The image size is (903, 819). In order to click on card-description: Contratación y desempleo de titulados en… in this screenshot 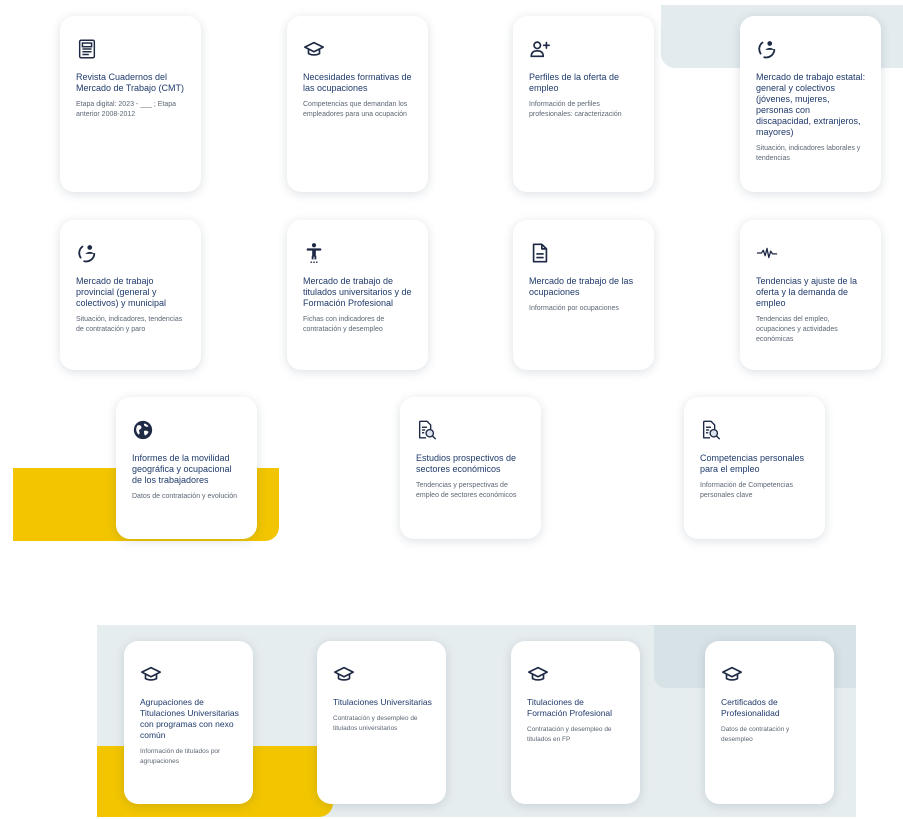, I will do `click(569, 734)`.